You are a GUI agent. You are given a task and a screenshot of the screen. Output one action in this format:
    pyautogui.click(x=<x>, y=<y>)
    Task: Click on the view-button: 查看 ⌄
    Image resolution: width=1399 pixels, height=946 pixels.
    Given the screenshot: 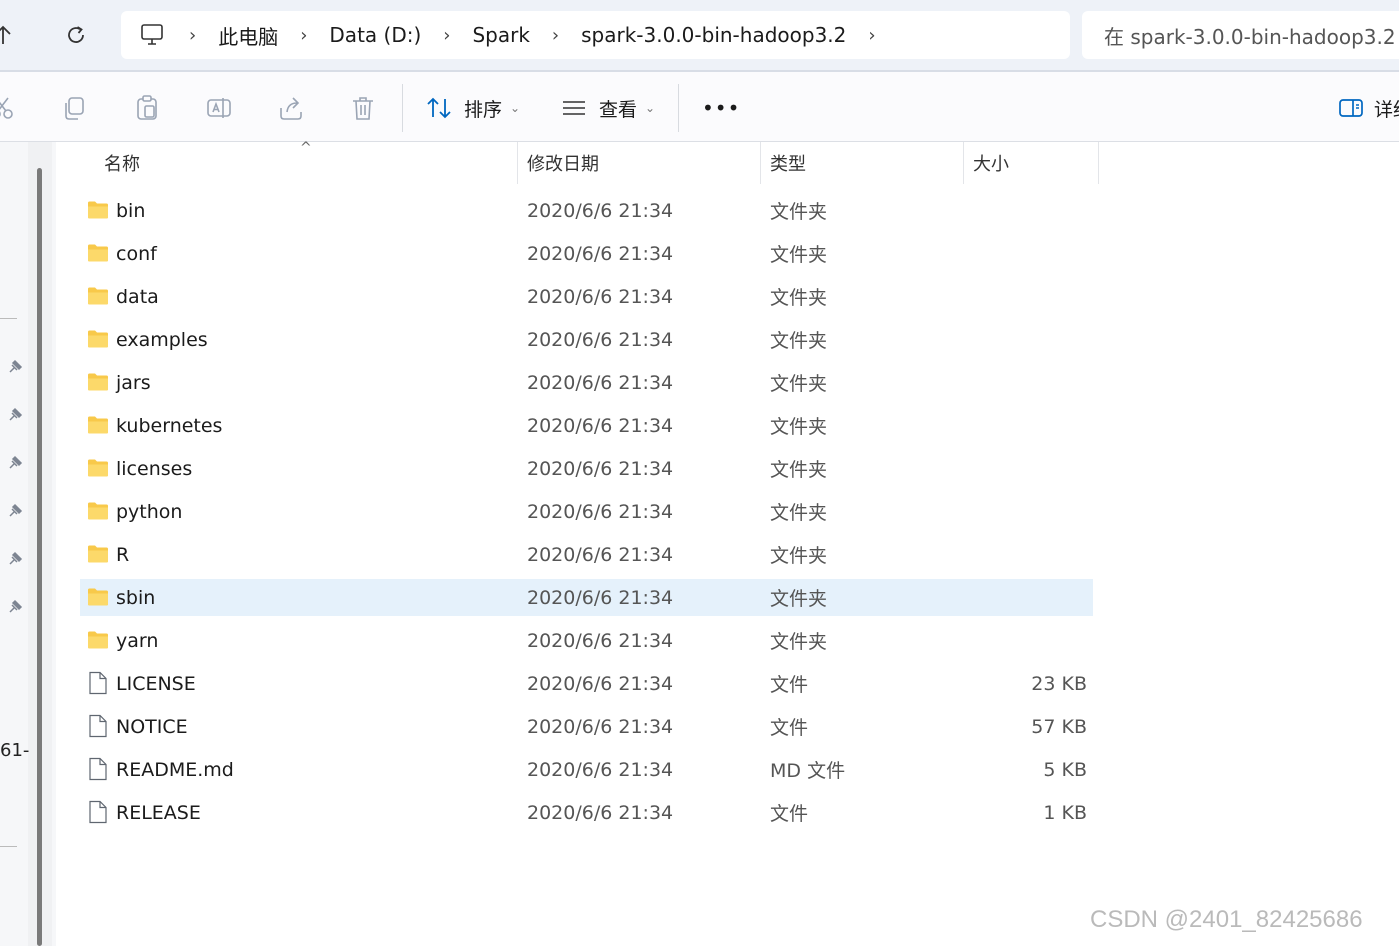 What is the action you would take?
    pyautogui.click(x=608, y=108)
    